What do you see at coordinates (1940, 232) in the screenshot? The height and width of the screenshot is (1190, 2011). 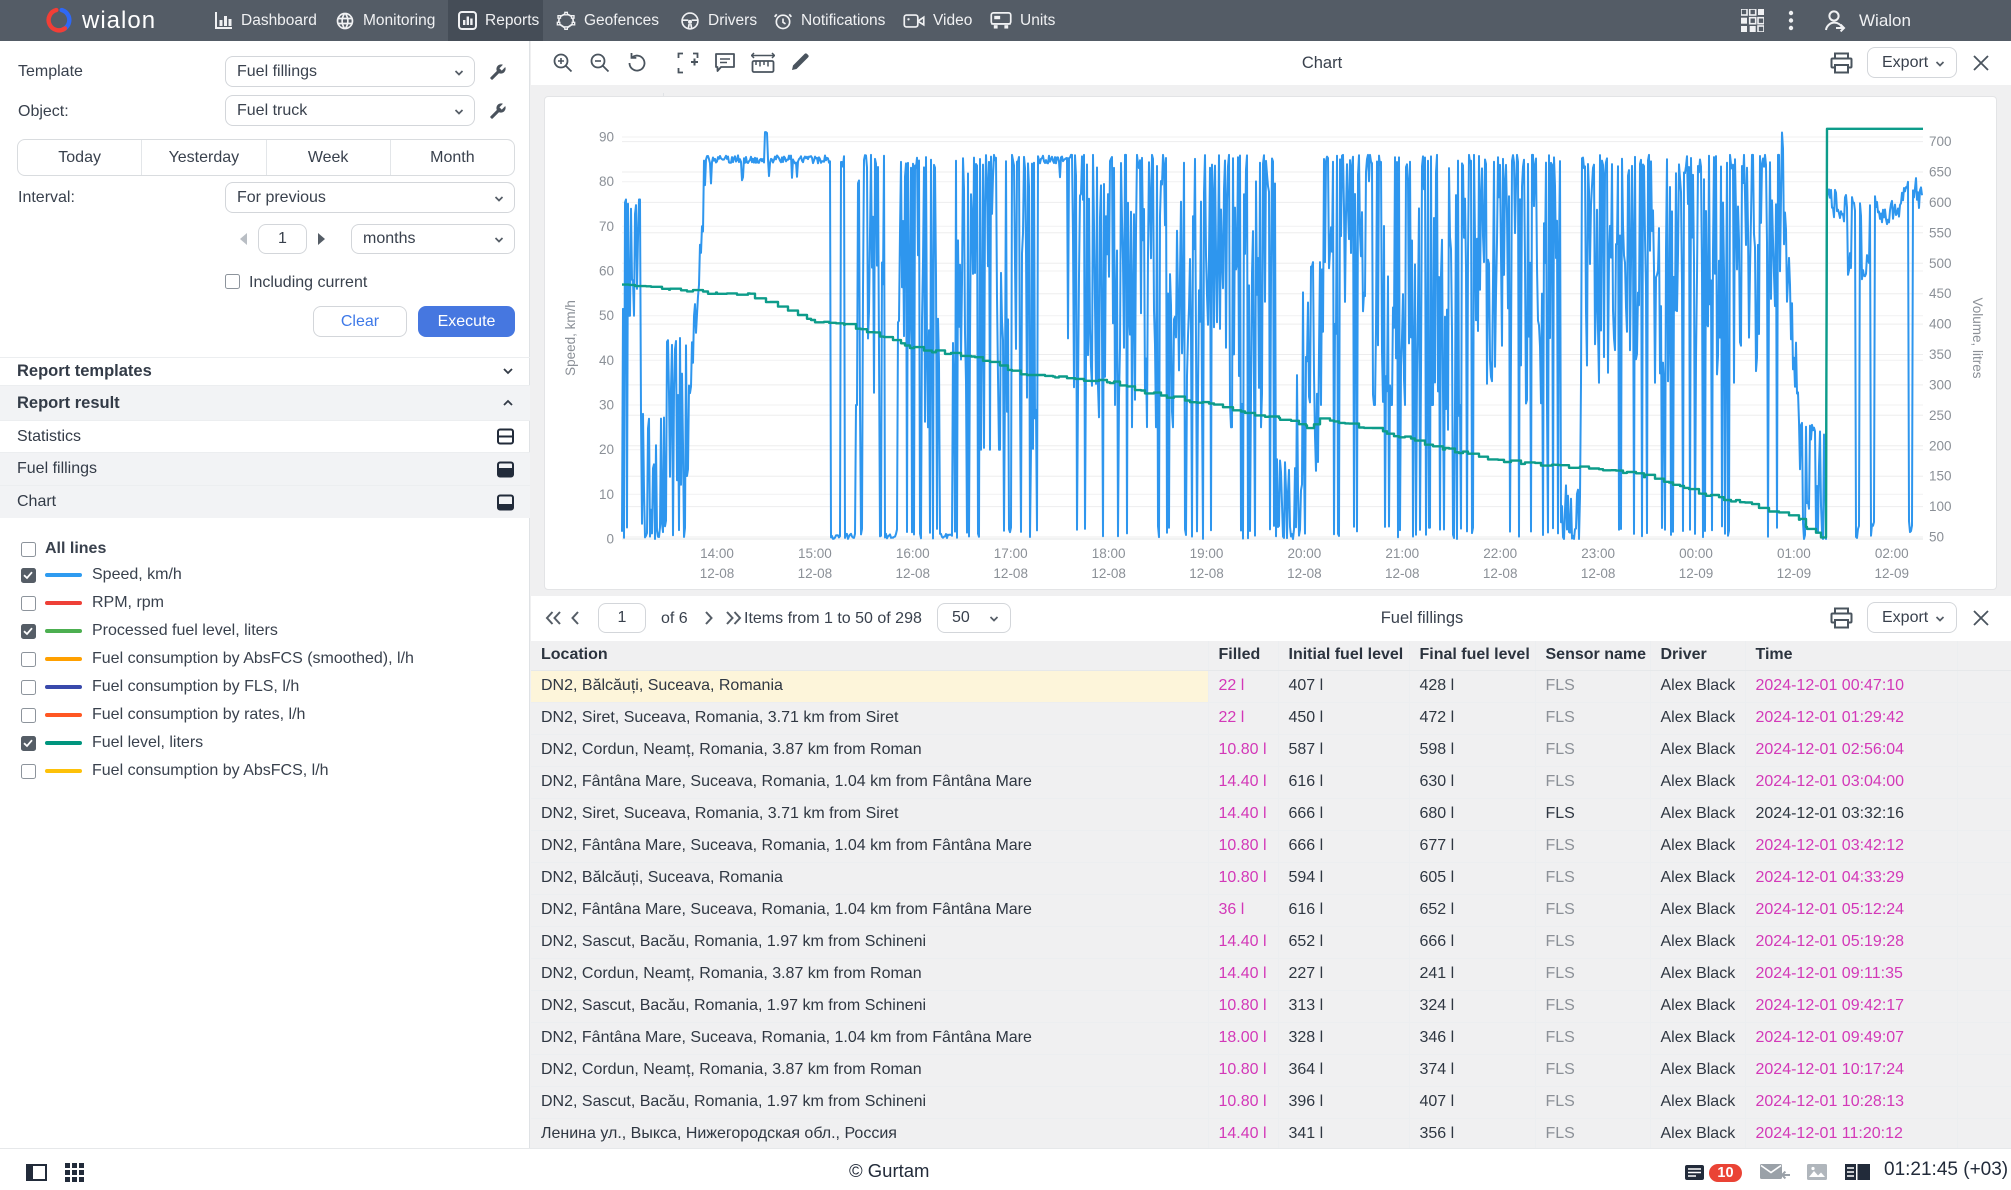 I see `svg-text: 550` at bounding box center [1940, 232].